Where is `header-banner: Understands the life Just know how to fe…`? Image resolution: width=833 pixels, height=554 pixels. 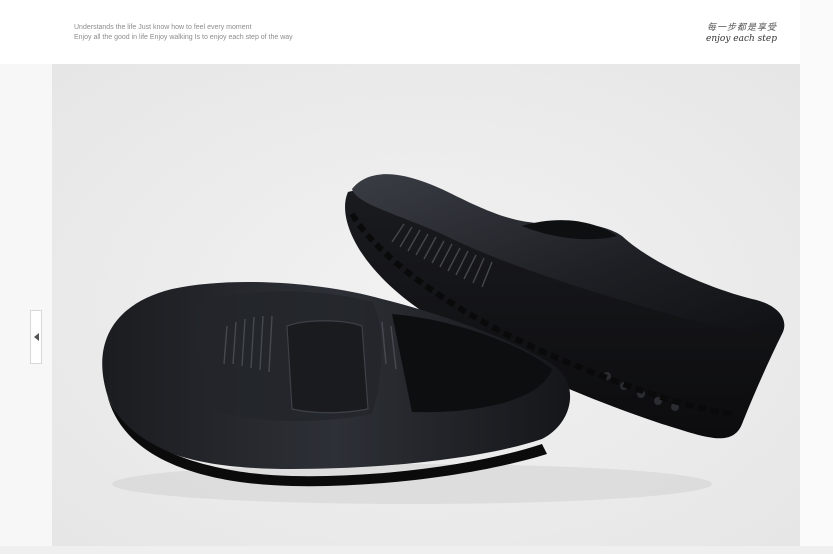 header-banner: Understands the life Just know how to fe… is located at coordinates (400, 32).